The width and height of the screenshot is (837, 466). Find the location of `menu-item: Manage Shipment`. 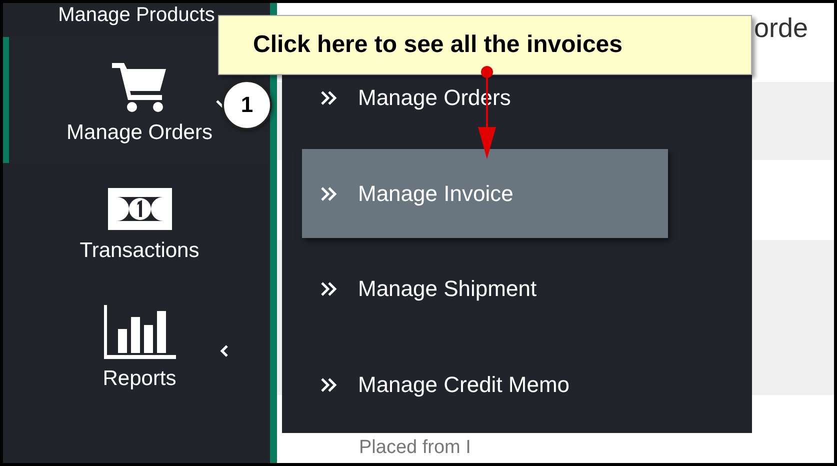

menu-item: Manage Shipment is located at coordinates (485, 289).